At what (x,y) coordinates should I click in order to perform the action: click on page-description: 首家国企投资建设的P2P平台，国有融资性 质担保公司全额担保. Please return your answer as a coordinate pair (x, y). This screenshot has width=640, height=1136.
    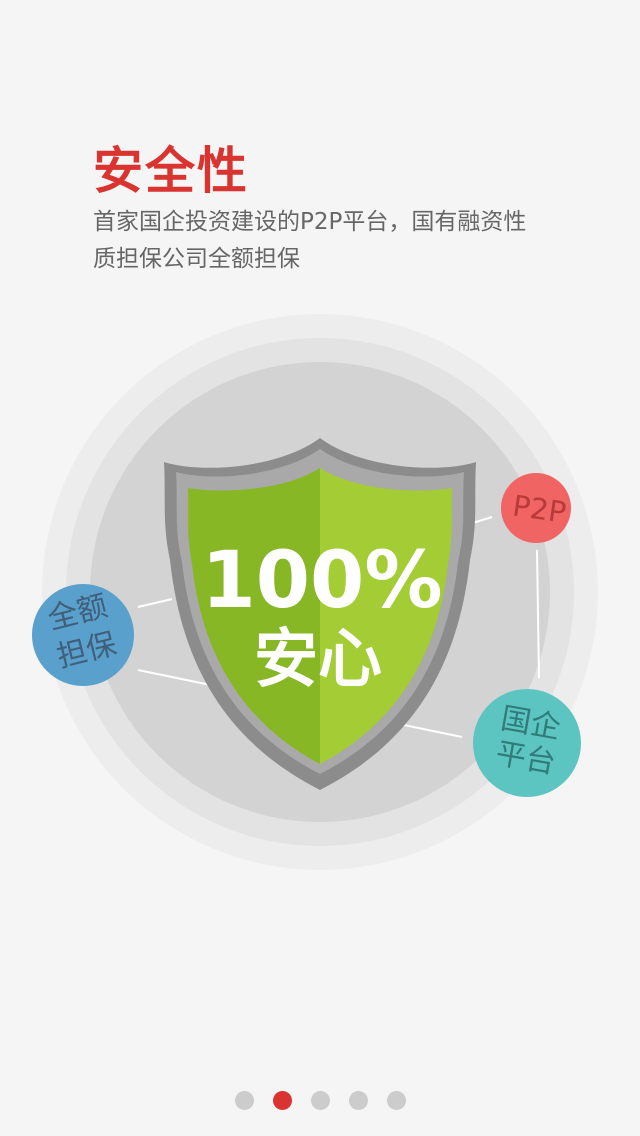
    Looking at the image, I should click on (328, 241).